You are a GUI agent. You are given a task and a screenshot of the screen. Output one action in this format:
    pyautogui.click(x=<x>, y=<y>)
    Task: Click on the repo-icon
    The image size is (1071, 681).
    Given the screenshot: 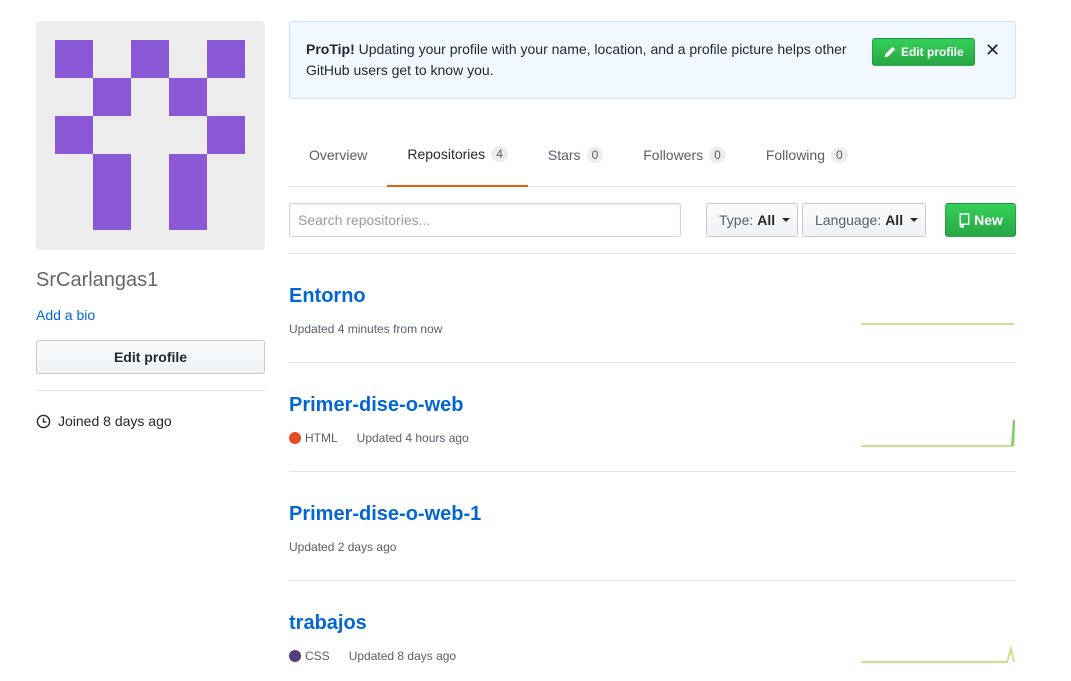 What is the action you would take?
    pyautogui.click(x=964, y=220)
    